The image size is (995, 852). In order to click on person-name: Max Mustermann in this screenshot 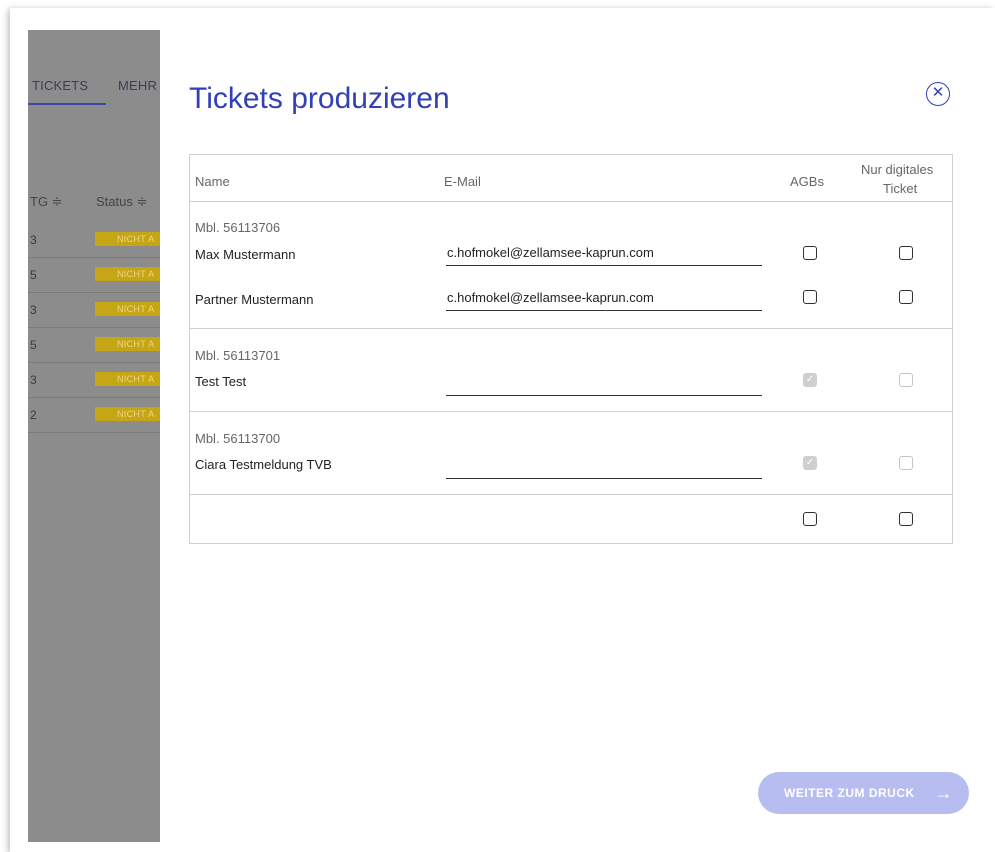, I will do `click(245, 254)`.